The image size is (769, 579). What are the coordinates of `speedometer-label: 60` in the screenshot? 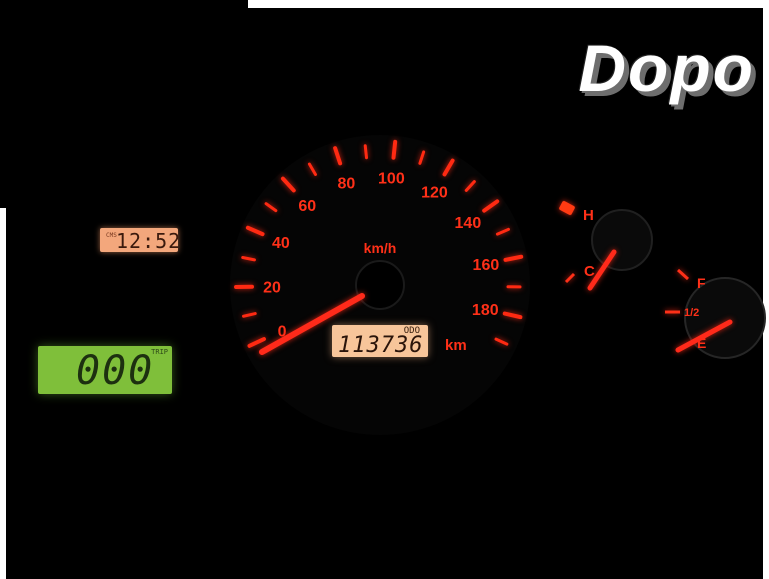 It's located at (307, 206).